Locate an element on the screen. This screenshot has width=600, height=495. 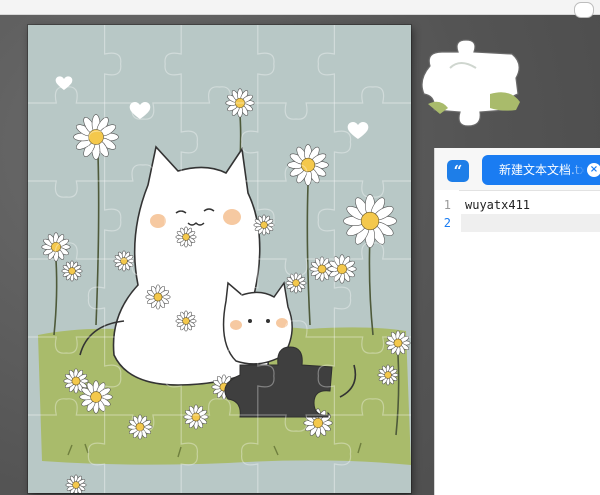
window-control is located at coordinates (584, 10).